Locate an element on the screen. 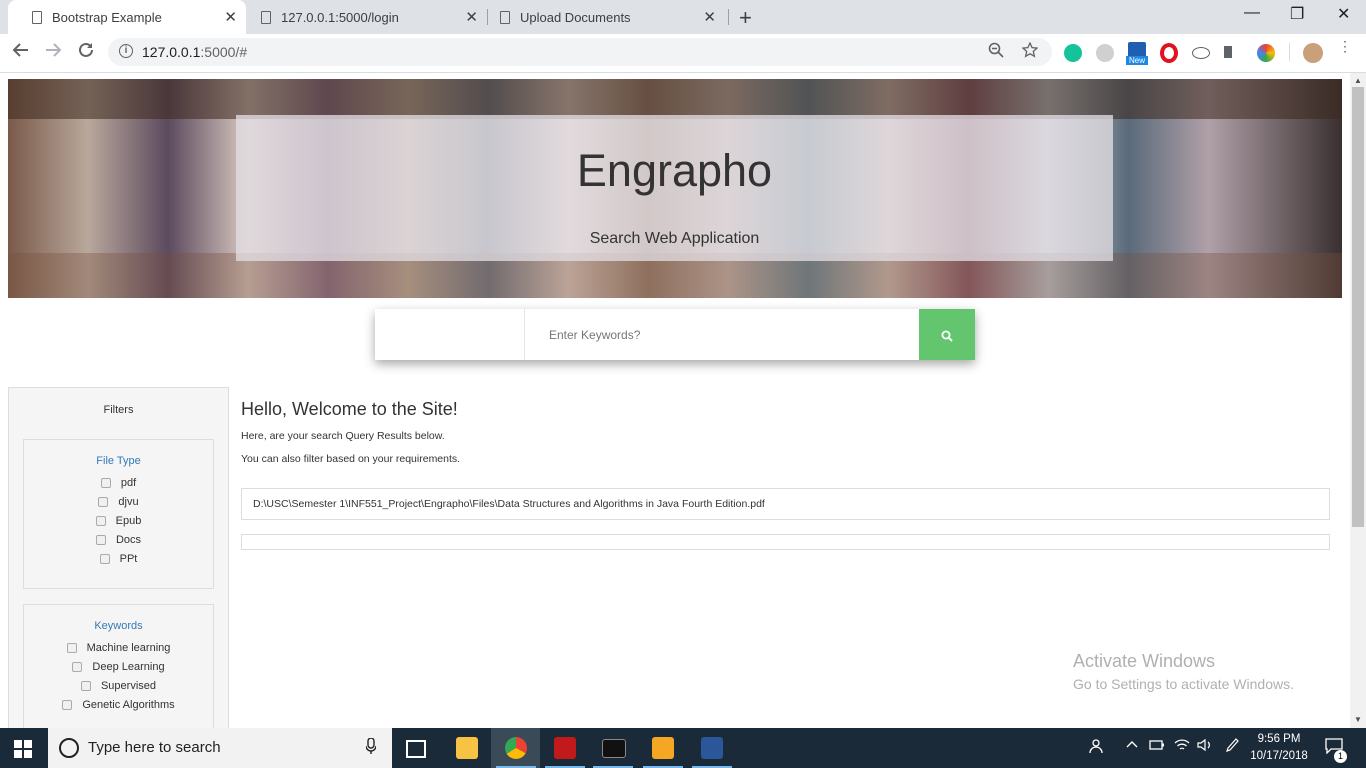 This screenshot has width=1366, height=768. tab-login: 127.0.0.1:5000/login ✕ is located at coordinates (366, 17).